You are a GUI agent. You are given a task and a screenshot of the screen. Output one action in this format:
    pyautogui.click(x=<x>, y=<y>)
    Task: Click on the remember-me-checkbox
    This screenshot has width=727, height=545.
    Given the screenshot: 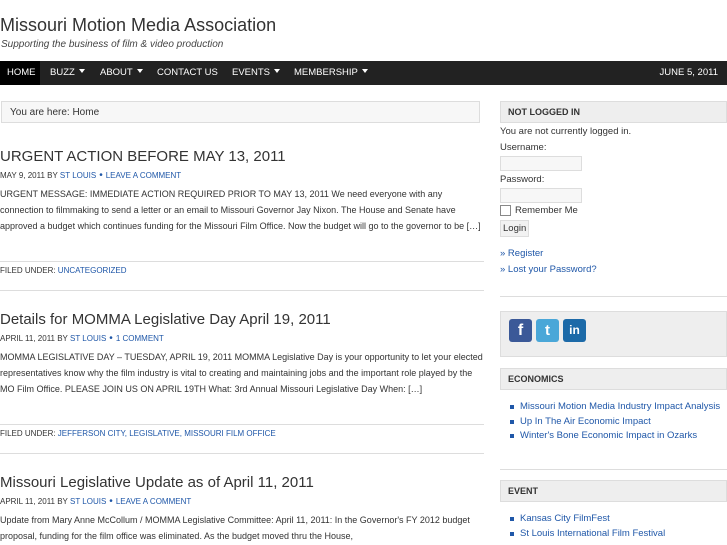 What is the action you would take?
    pyautogui.click(x=505, y=210)
    